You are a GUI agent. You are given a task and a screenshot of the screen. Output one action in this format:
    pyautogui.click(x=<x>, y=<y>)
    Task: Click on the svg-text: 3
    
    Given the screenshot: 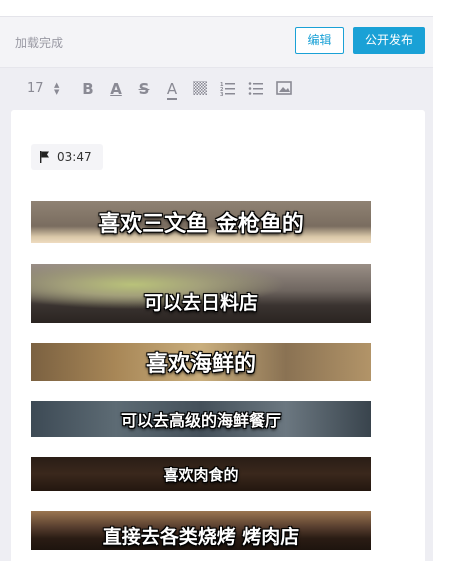 What is the action you would take?
    pyautogui.click(x=222, y=94)
    